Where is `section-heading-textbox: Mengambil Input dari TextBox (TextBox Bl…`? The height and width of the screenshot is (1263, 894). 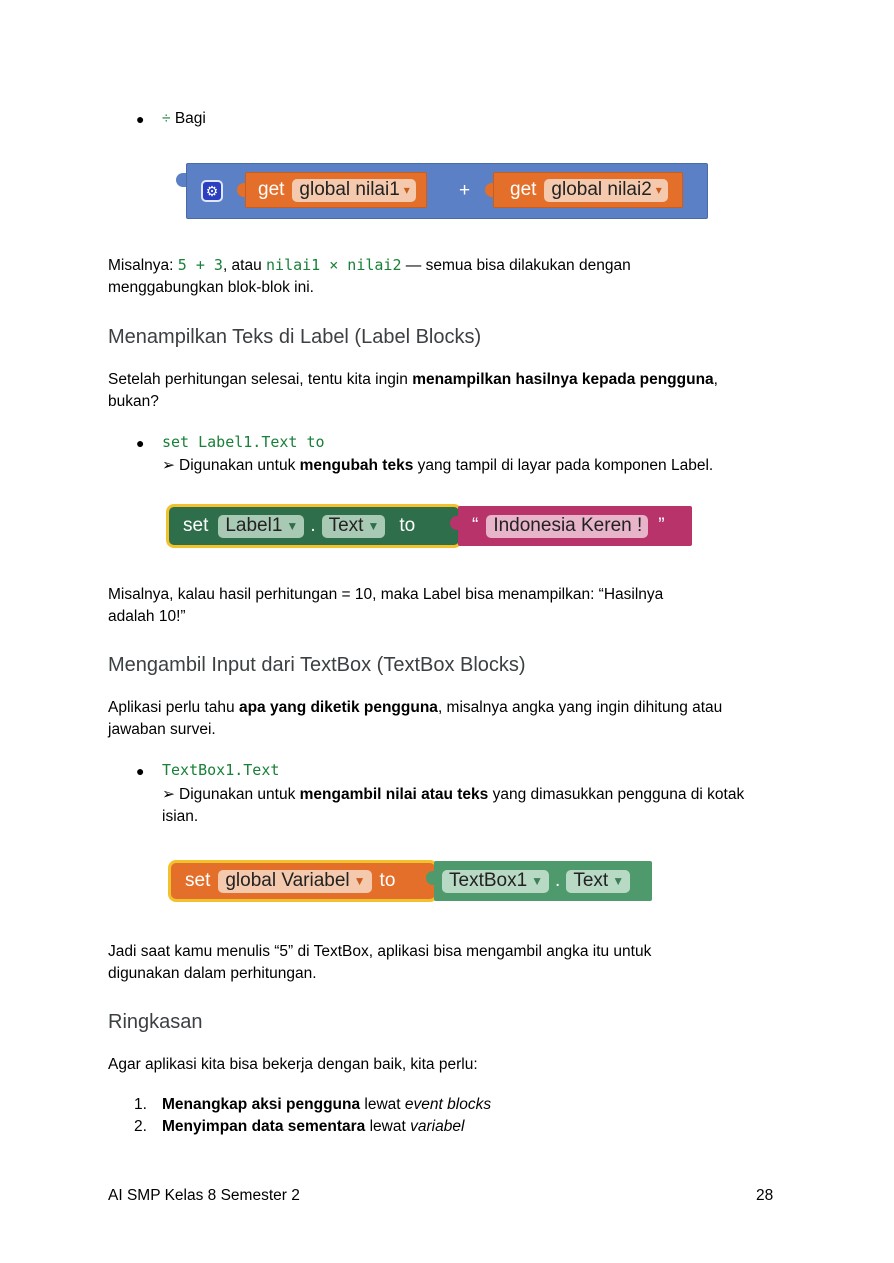 section-heading-textbox: Mengambil Input dari TextBox (TextBox Bl… is located at coordinates (317, 665).